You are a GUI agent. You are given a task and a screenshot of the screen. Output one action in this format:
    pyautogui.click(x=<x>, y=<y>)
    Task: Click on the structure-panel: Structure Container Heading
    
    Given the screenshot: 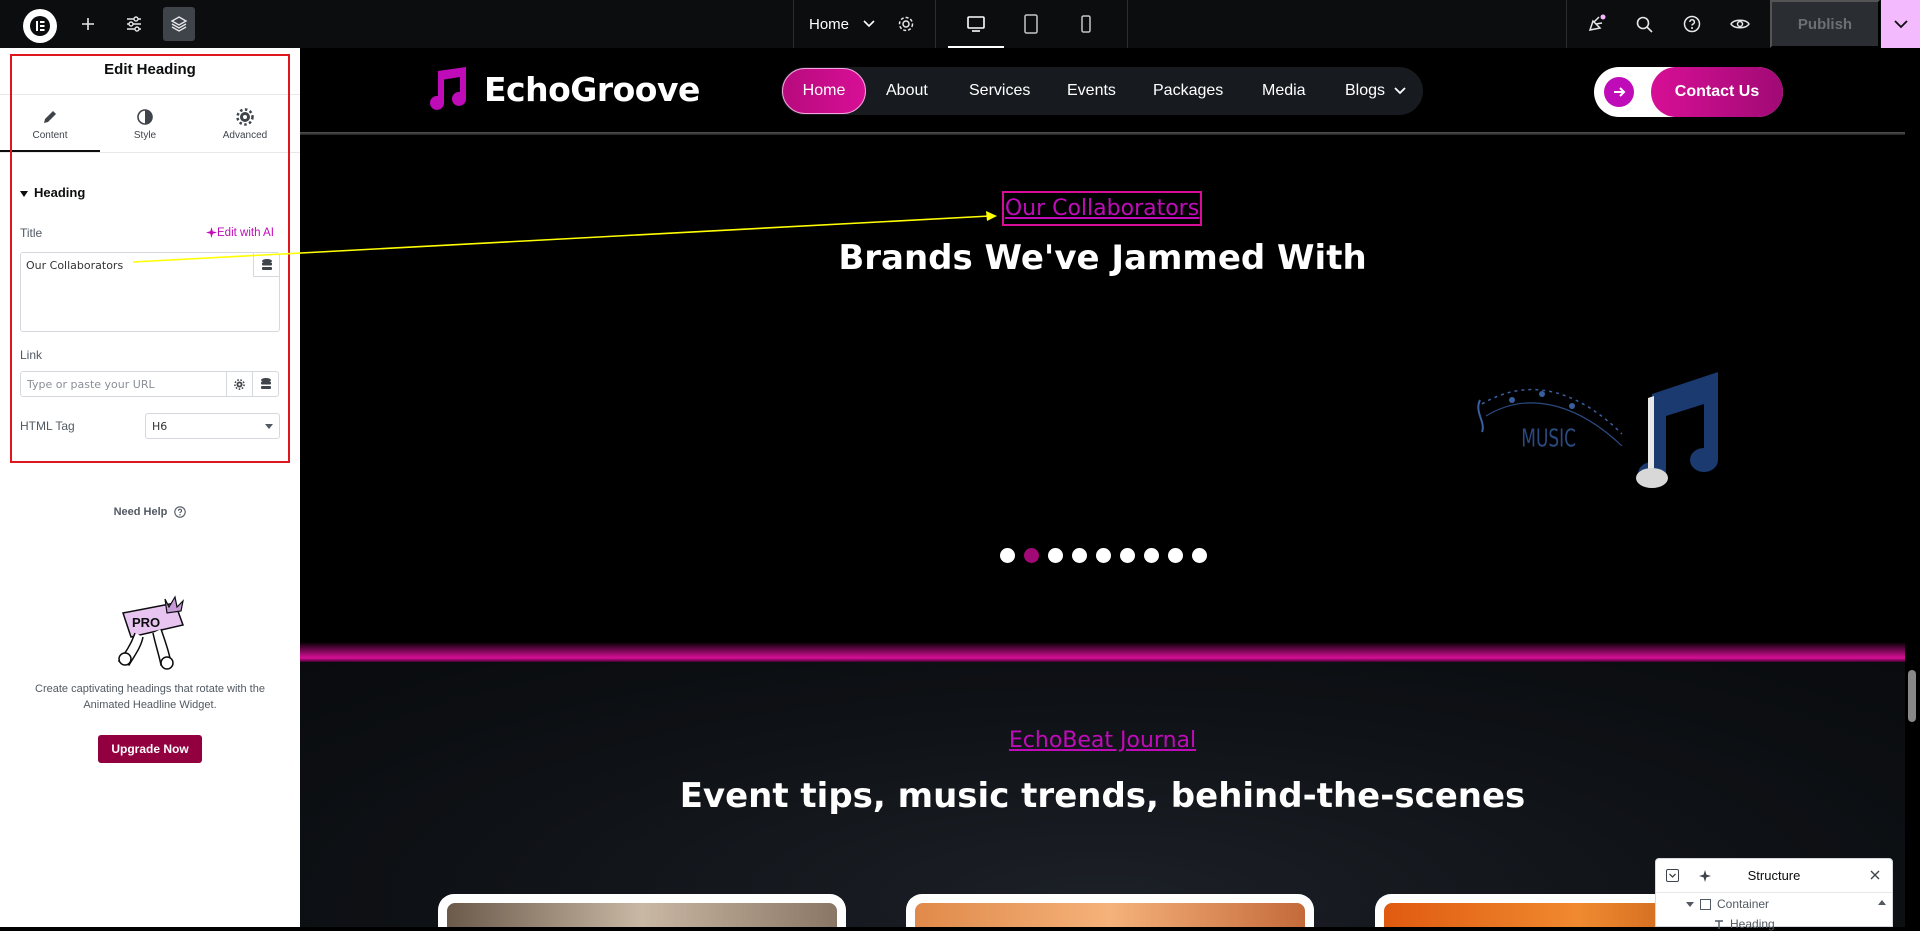 What is the action you would take?
    pyautogui.click(x=1774, y=894)
    